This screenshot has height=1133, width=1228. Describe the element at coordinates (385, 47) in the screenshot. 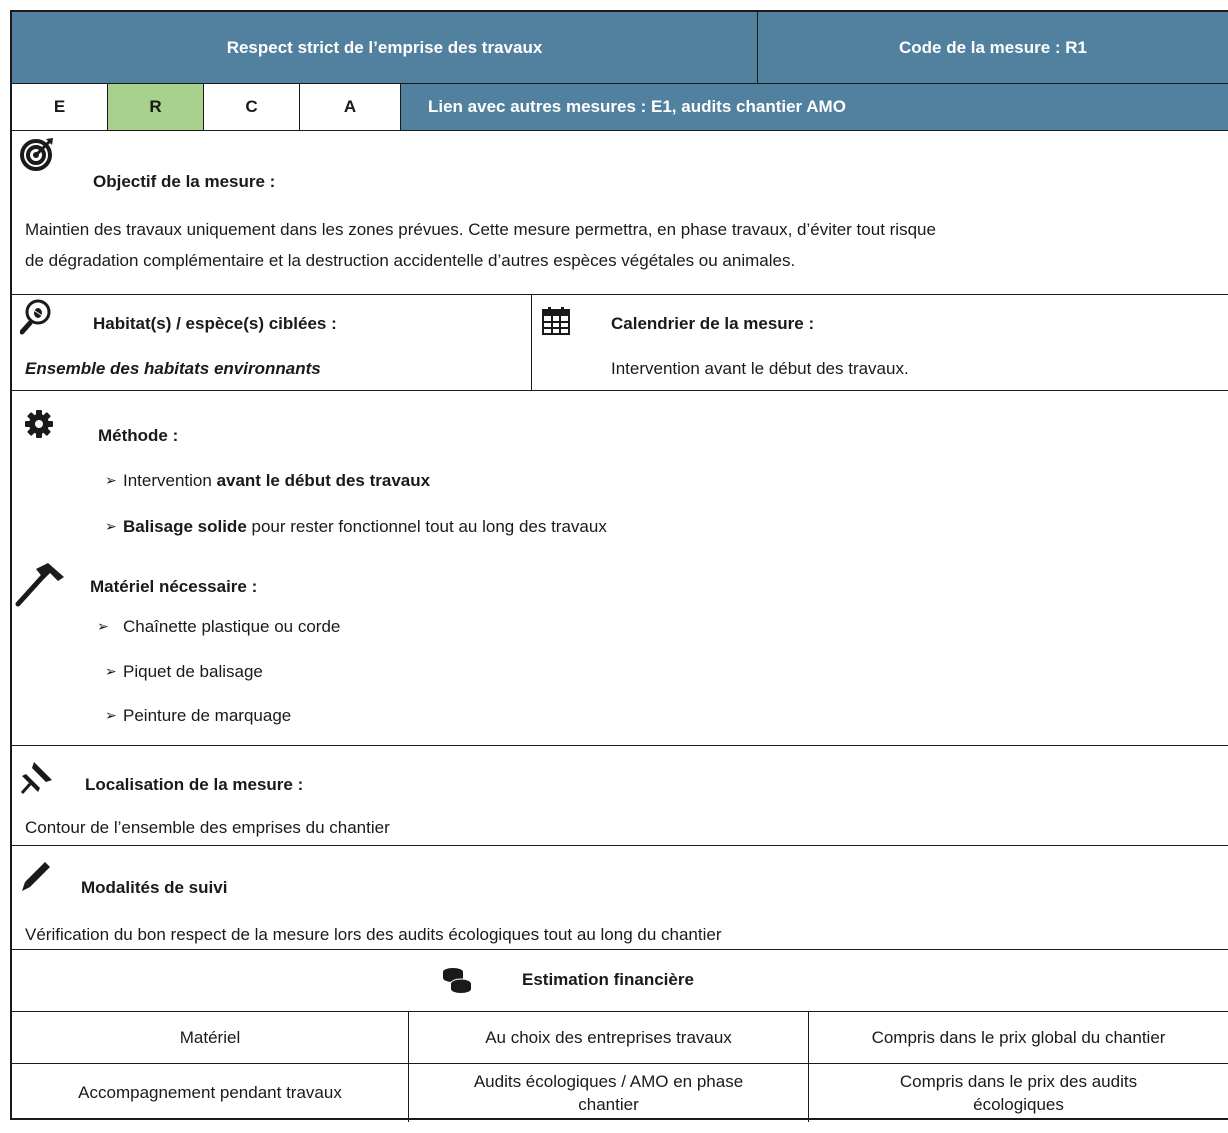

I see `measure-title: Respect strict de l’emprise des travaux` at that location.